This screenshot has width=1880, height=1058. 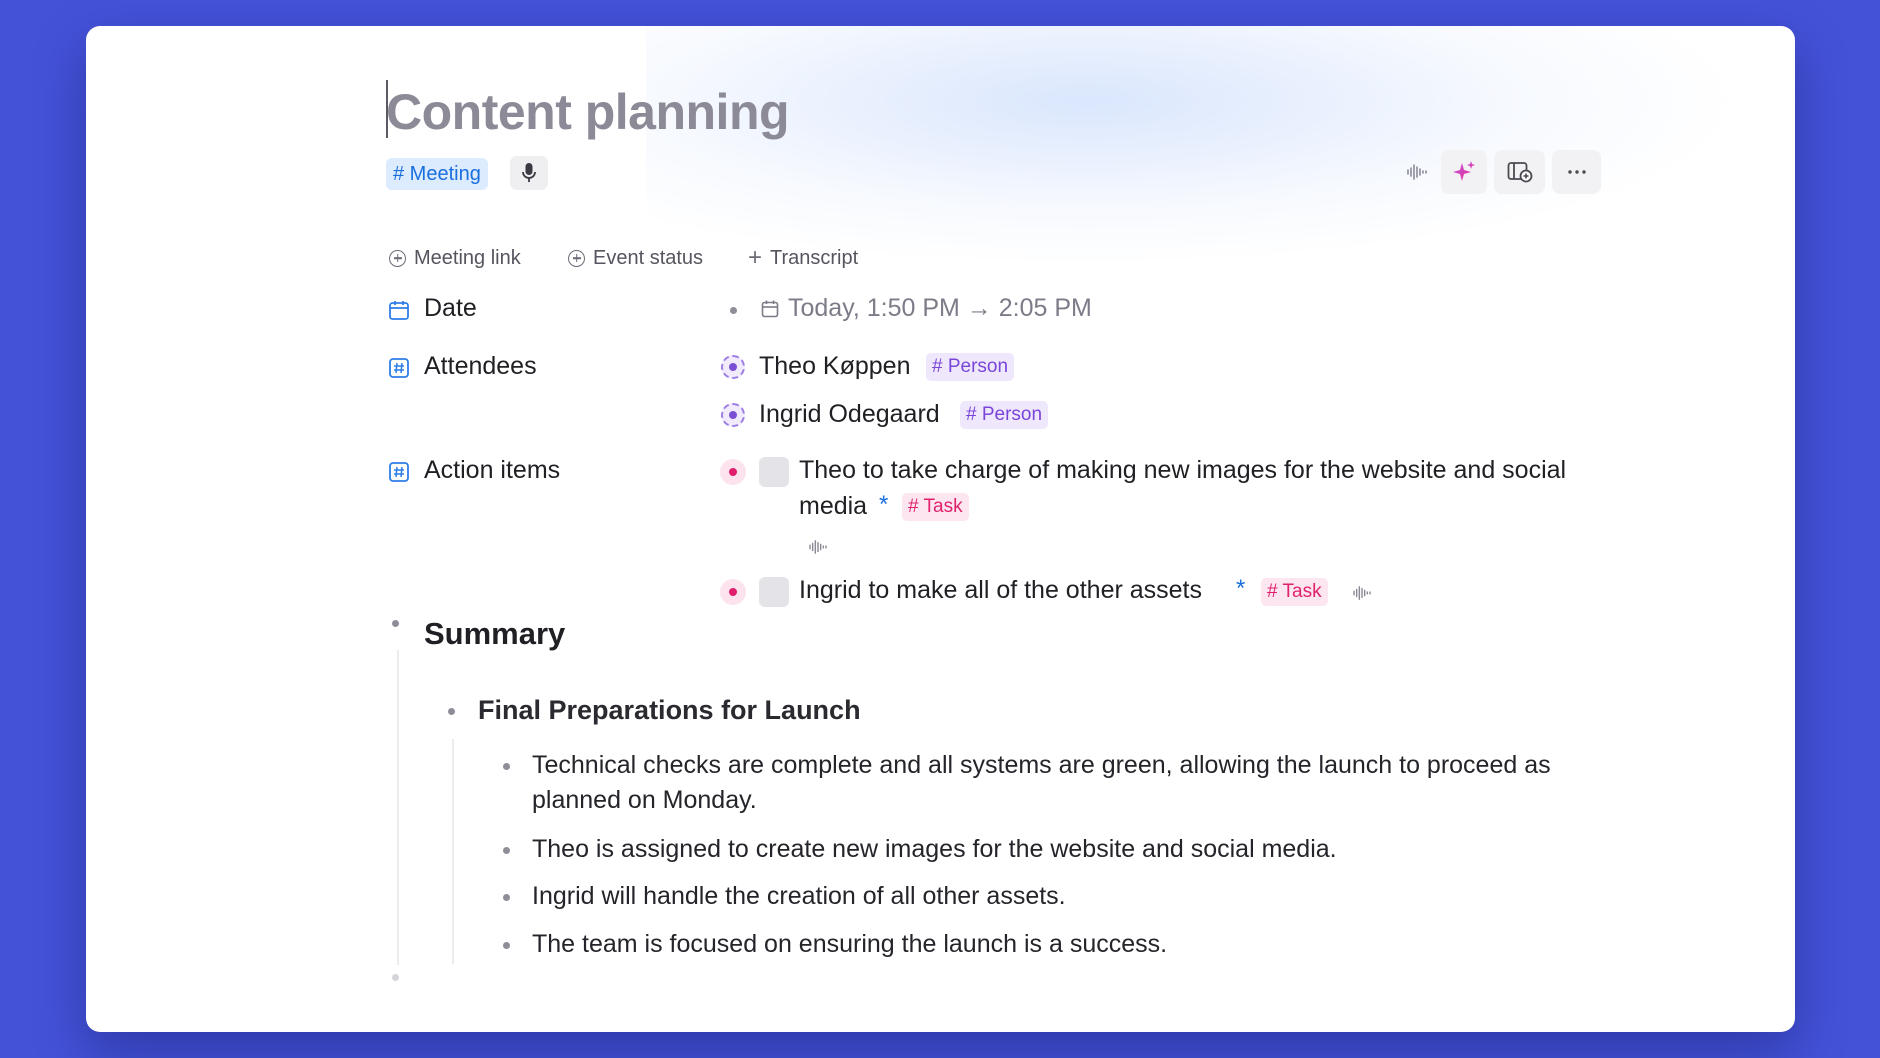 I want to click on date-value: Today, 1:50 PM → 2:05 PM, so click(x=940, y=308).